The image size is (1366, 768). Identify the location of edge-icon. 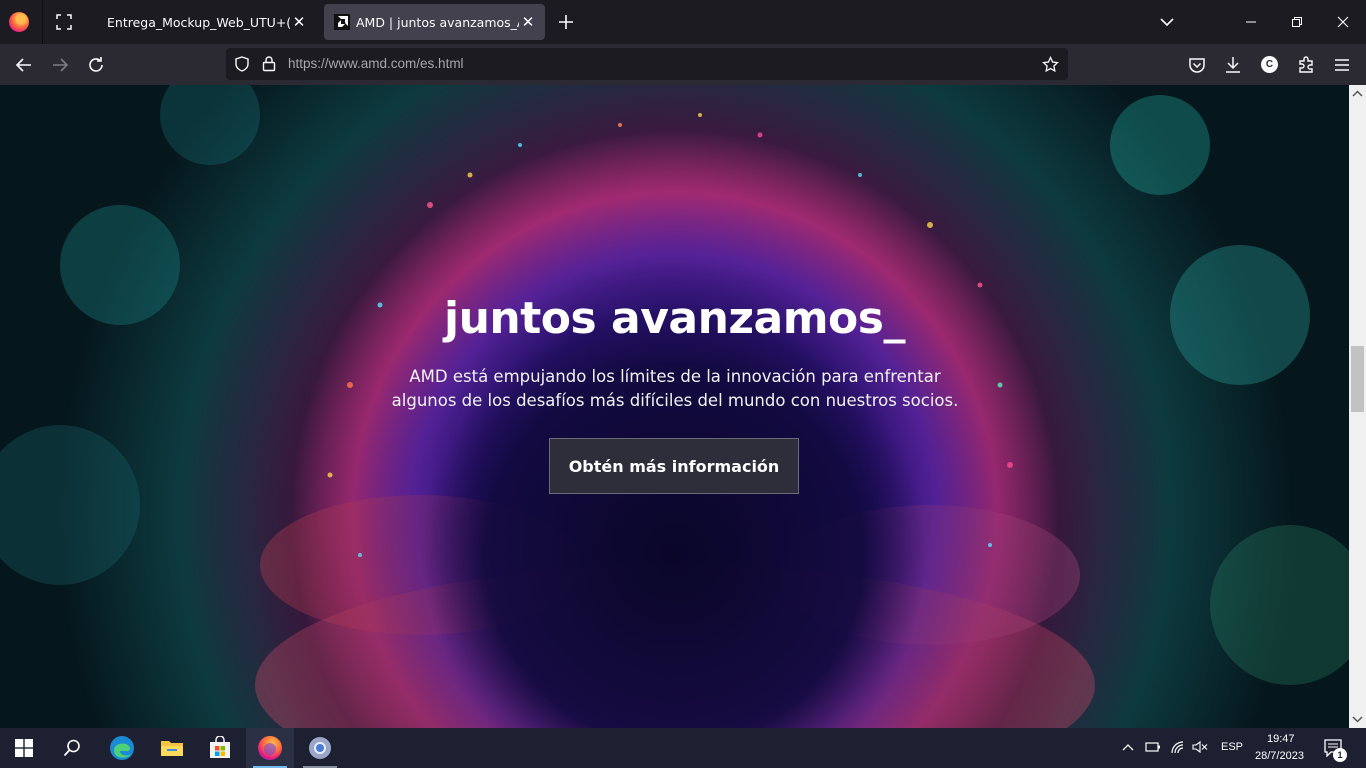
(122, 748).